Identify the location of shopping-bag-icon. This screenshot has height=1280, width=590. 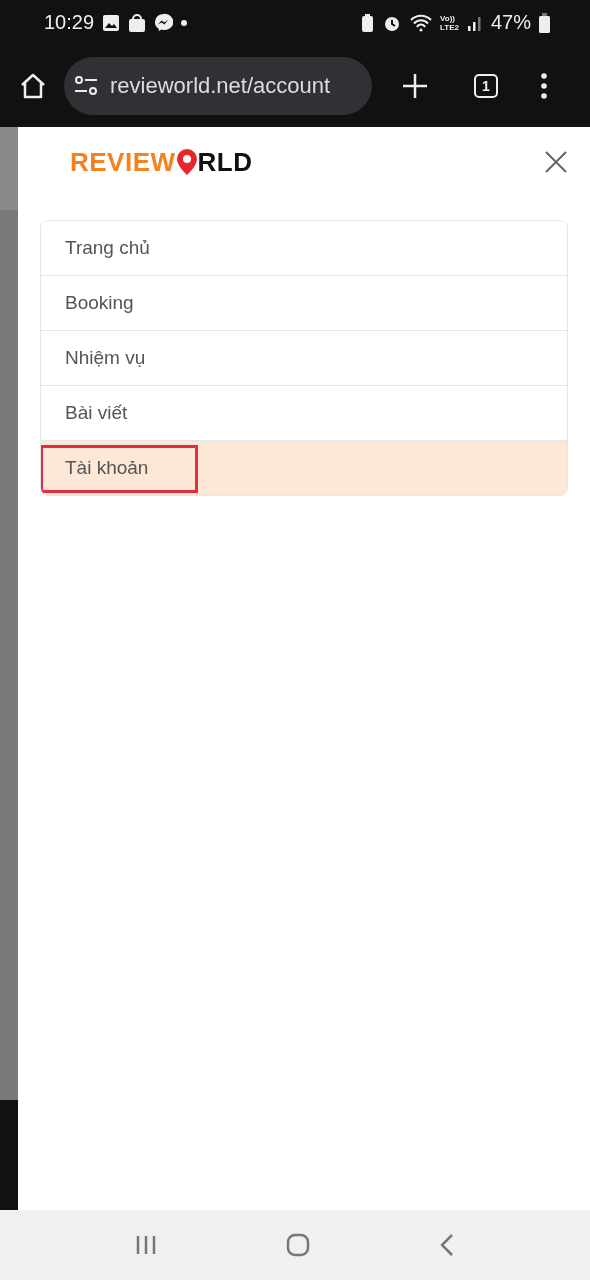
(137, 22).